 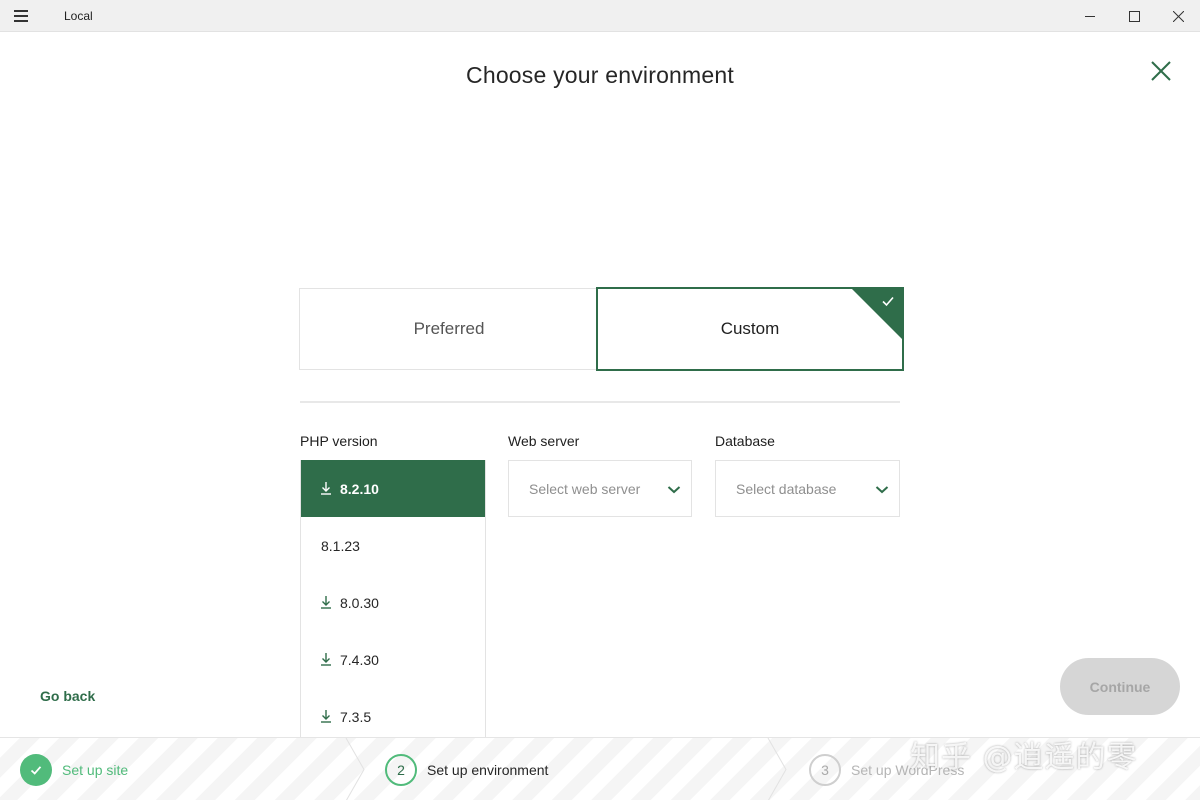 I want to click on step-label-set-up-site: Set up site, so click(x=95, y=770).